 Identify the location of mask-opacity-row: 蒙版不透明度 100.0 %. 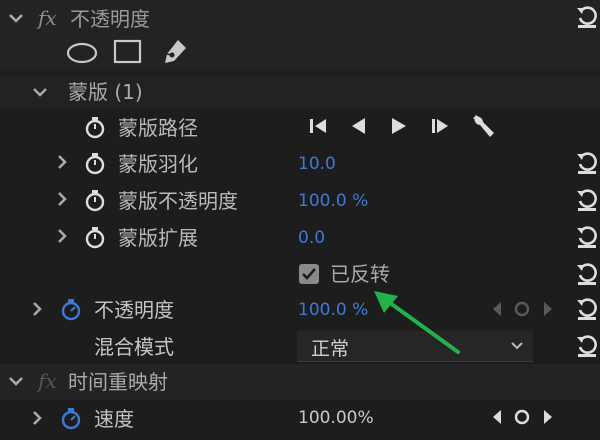
(300, 199).